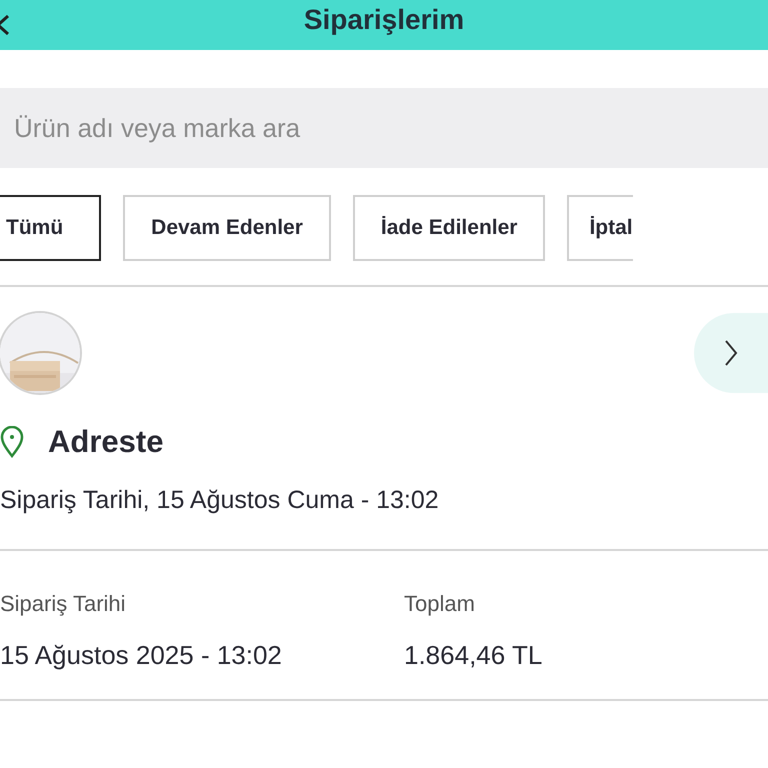 The width and height of the screenshot is (768, 768). What do you see at coordinates (227, 228) in the screenshot?
I see `filter-tab: Devam Edenler` at bounding box center [227, 228].